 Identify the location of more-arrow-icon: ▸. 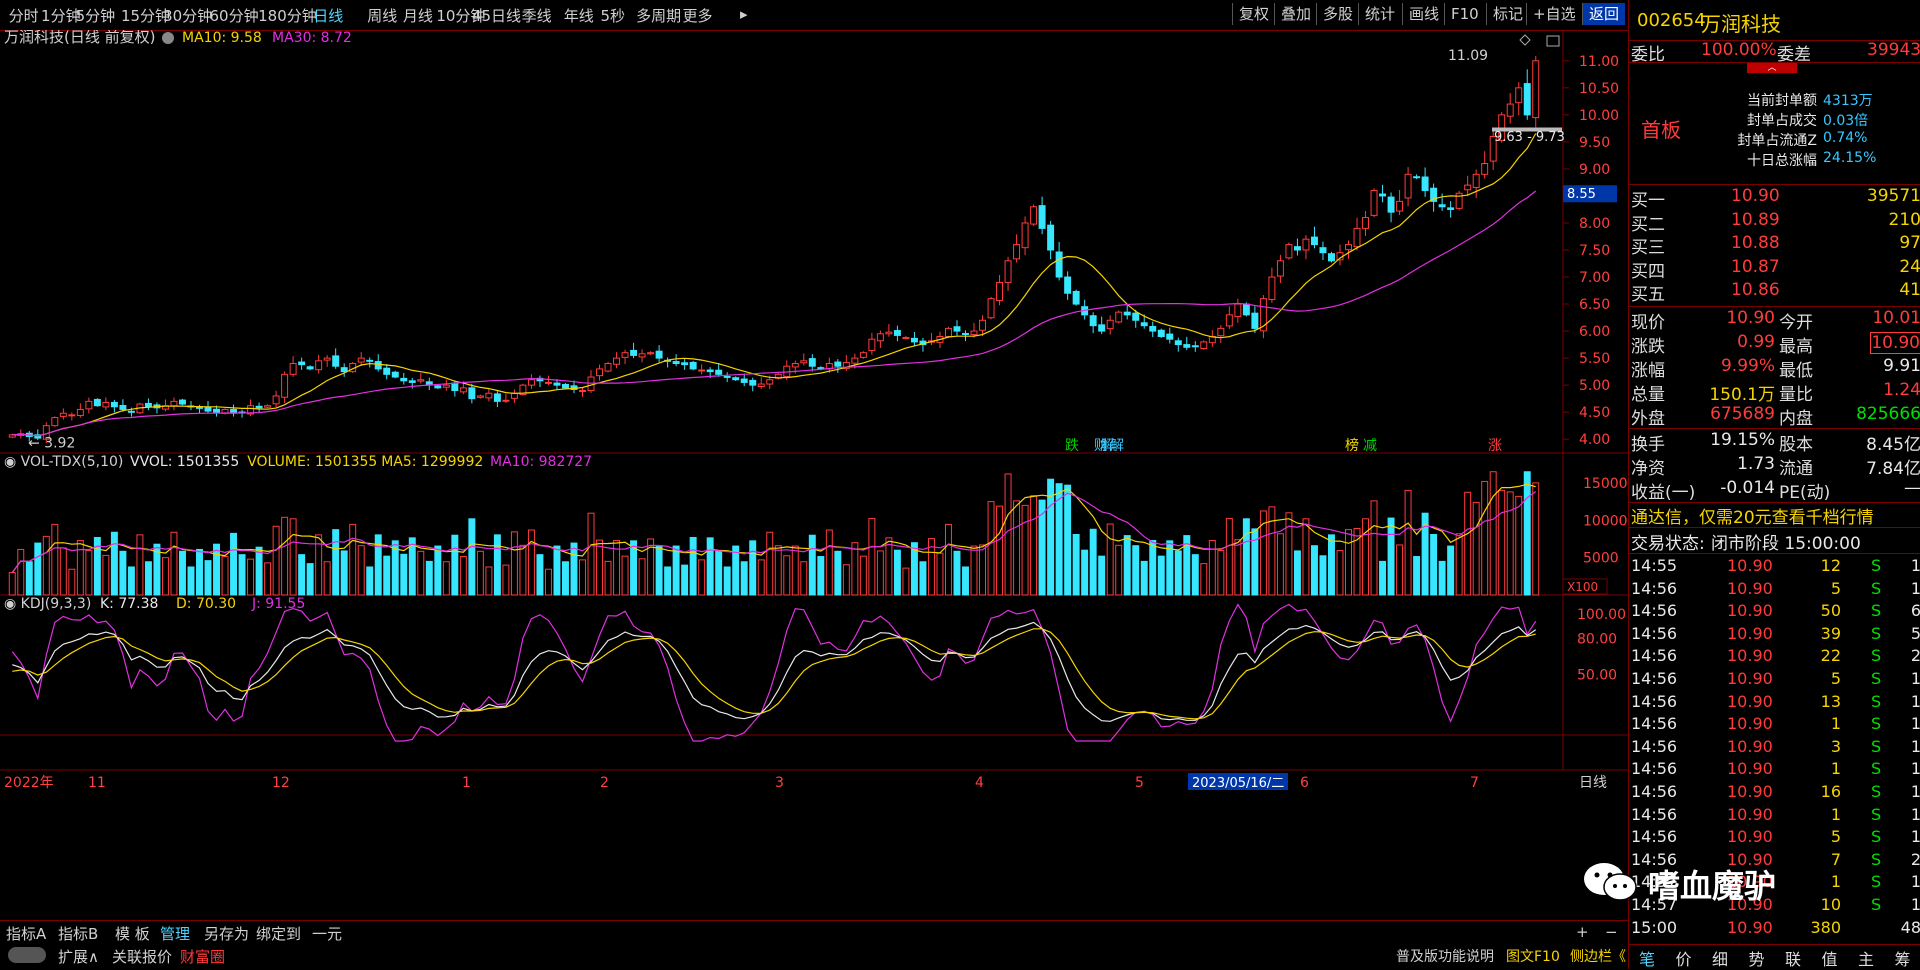
(744, 14).